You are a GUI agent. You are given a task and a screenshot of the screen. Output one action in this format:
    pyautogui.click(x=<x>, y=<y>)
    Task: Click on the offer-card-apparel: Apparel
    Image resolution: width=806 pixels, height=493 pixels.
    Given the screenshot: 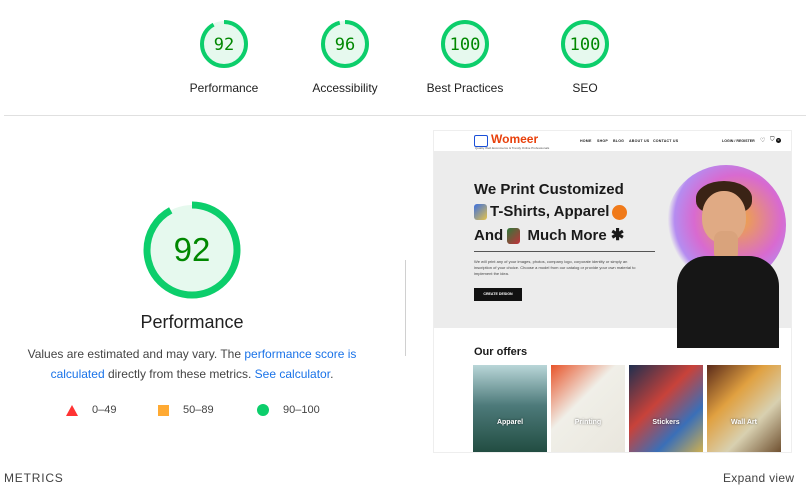 What is the action you would take?
    pyautogui.click(x=510, y=408)
    